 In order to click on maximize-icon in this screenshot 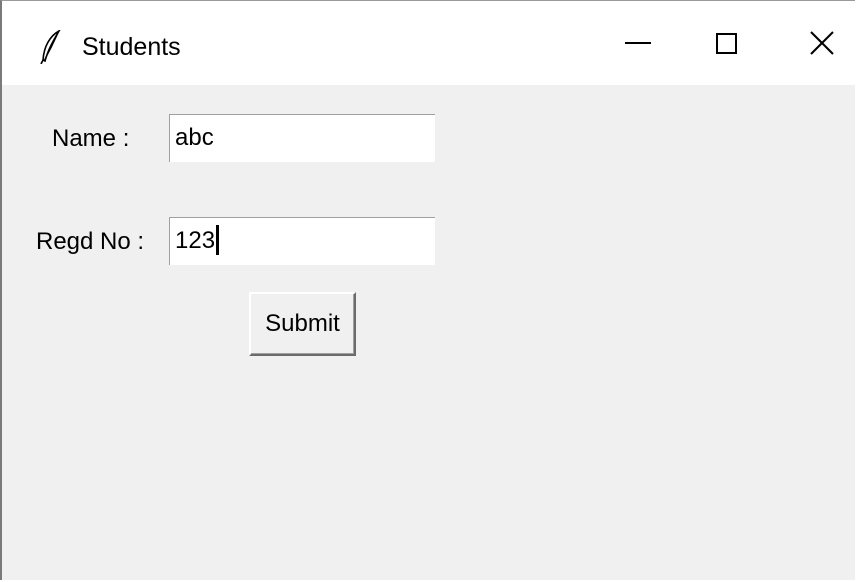, I will do `click(726, 43)`.